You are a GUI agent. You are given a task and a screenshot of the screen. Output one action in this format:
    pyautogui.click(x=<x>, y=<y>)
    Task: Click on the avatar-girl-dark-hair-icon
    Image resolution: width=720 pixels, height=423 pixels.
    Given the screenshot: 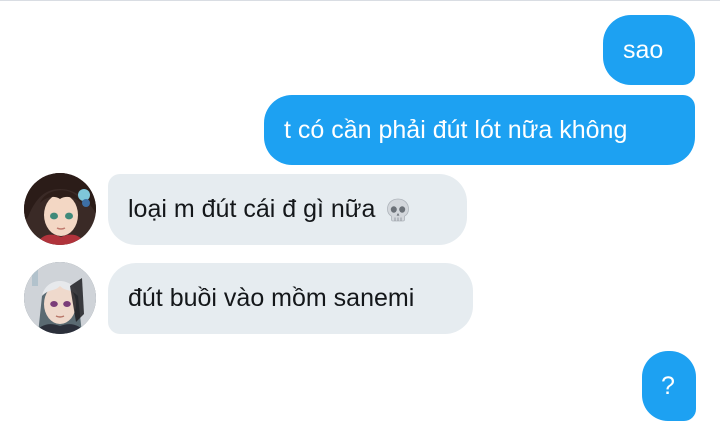 What is the action you would take?
    pyautogui.click(x=60, y=209)
    